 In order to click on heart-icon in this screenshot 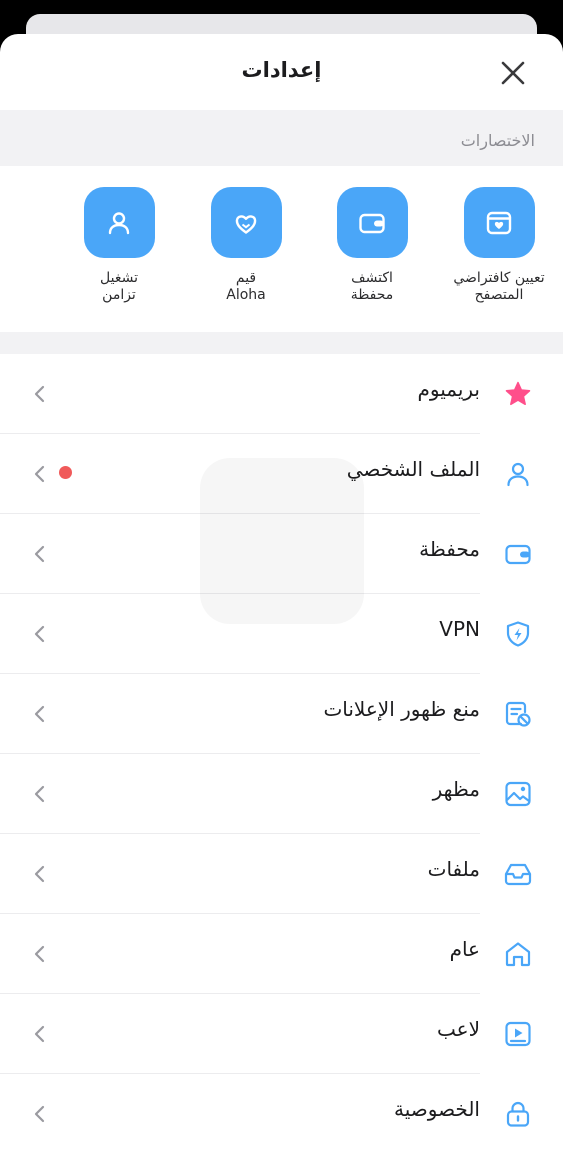, I will do `click(246, 224)`.